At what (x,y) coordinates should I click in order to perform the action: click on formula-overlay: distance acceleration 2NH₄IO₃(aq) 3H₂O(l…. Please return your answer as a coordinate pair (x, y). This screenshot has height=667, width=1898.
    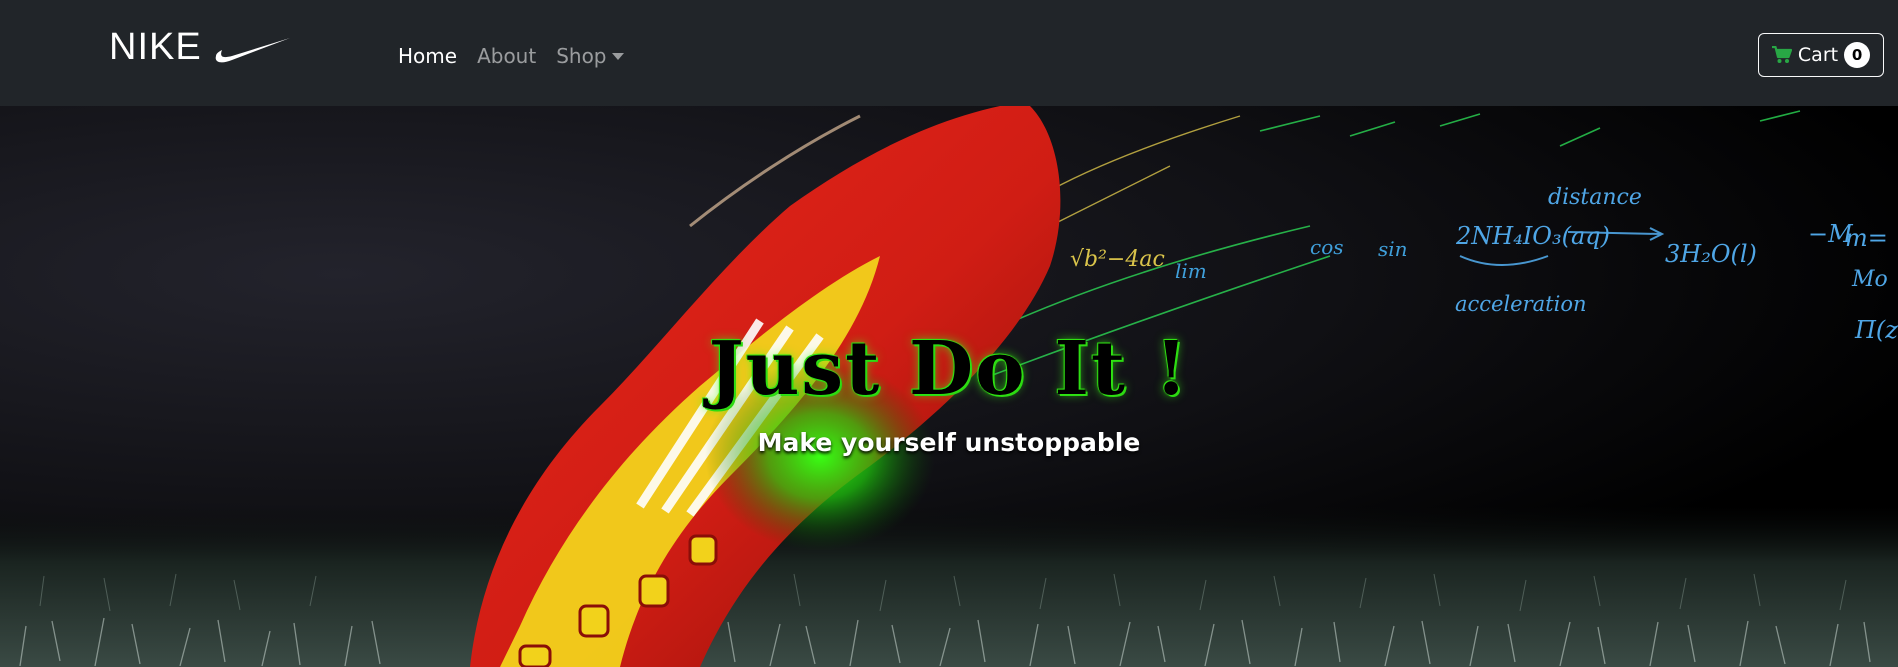
    Looking at the image, I should click on (1484, 264).